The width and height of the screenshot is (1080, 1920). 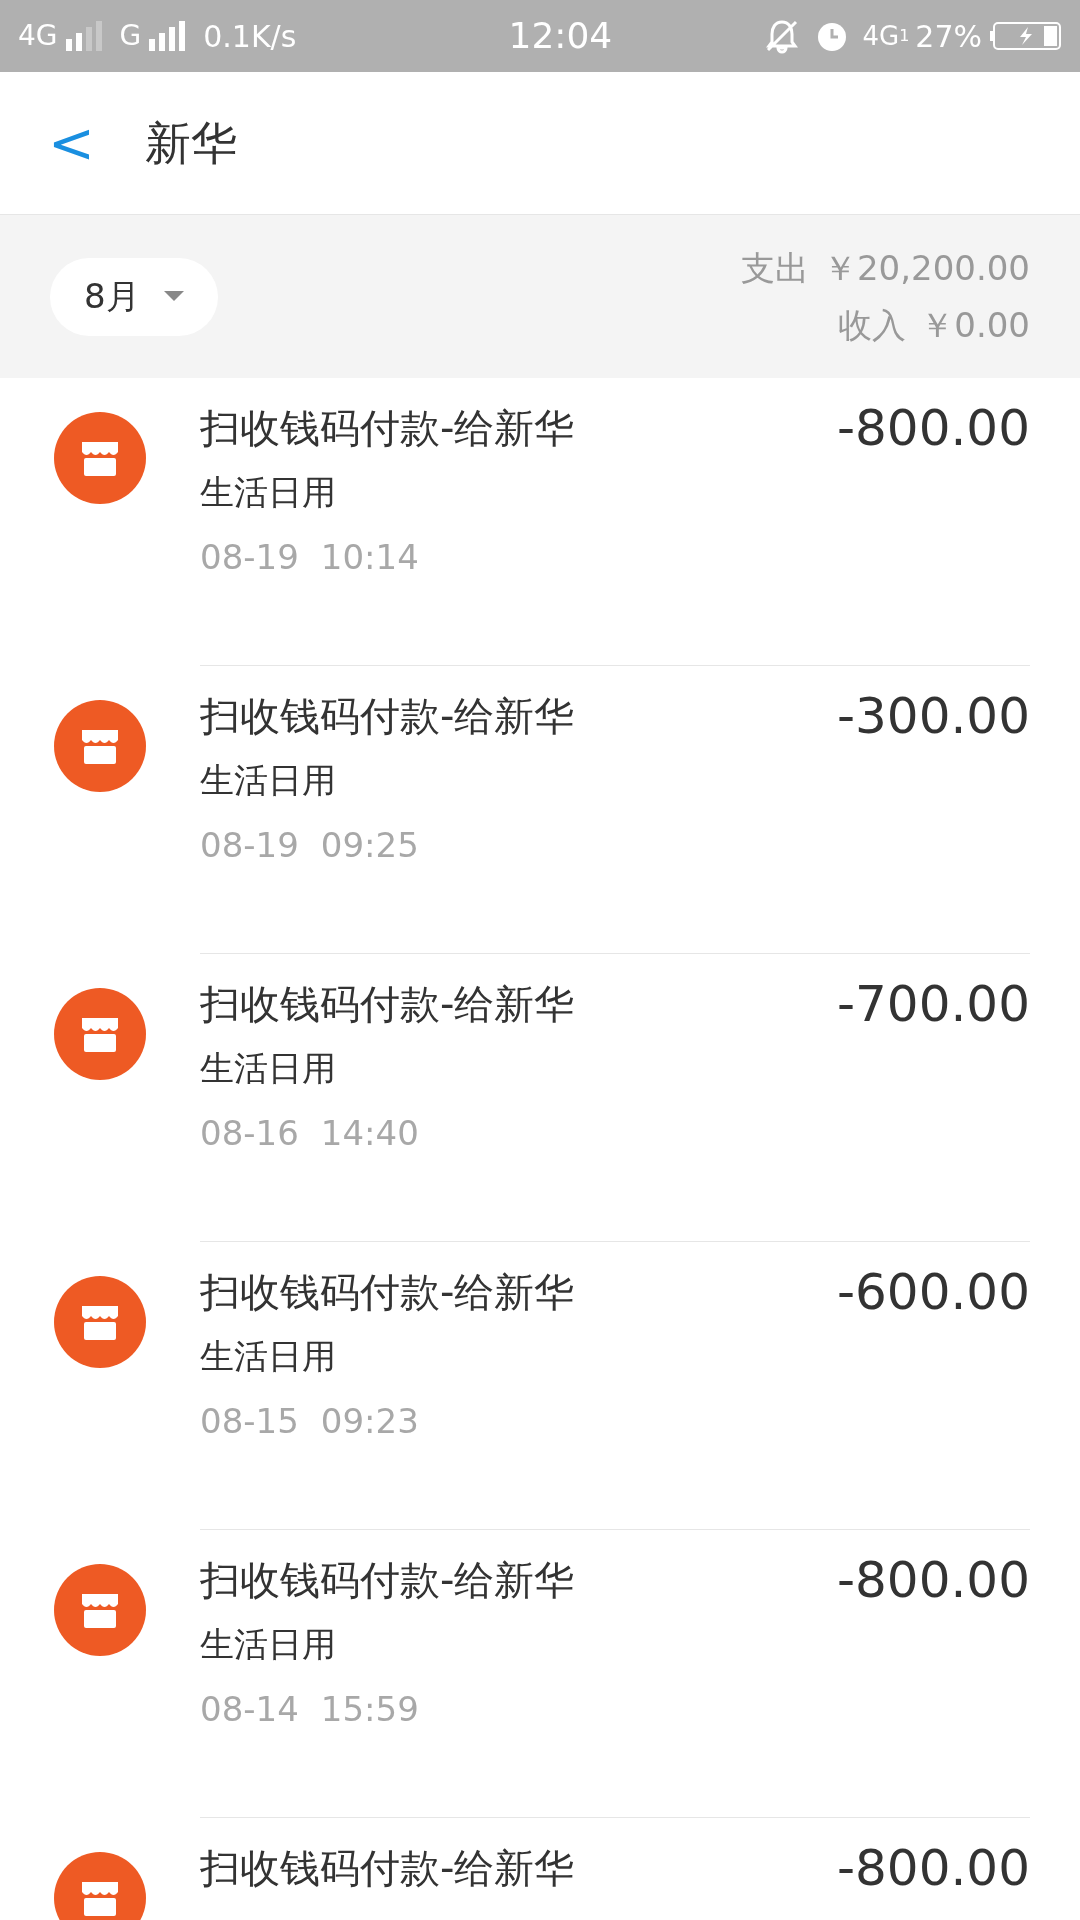 I want to click on transaction-time: 09:25, so click(x=369, y=845).